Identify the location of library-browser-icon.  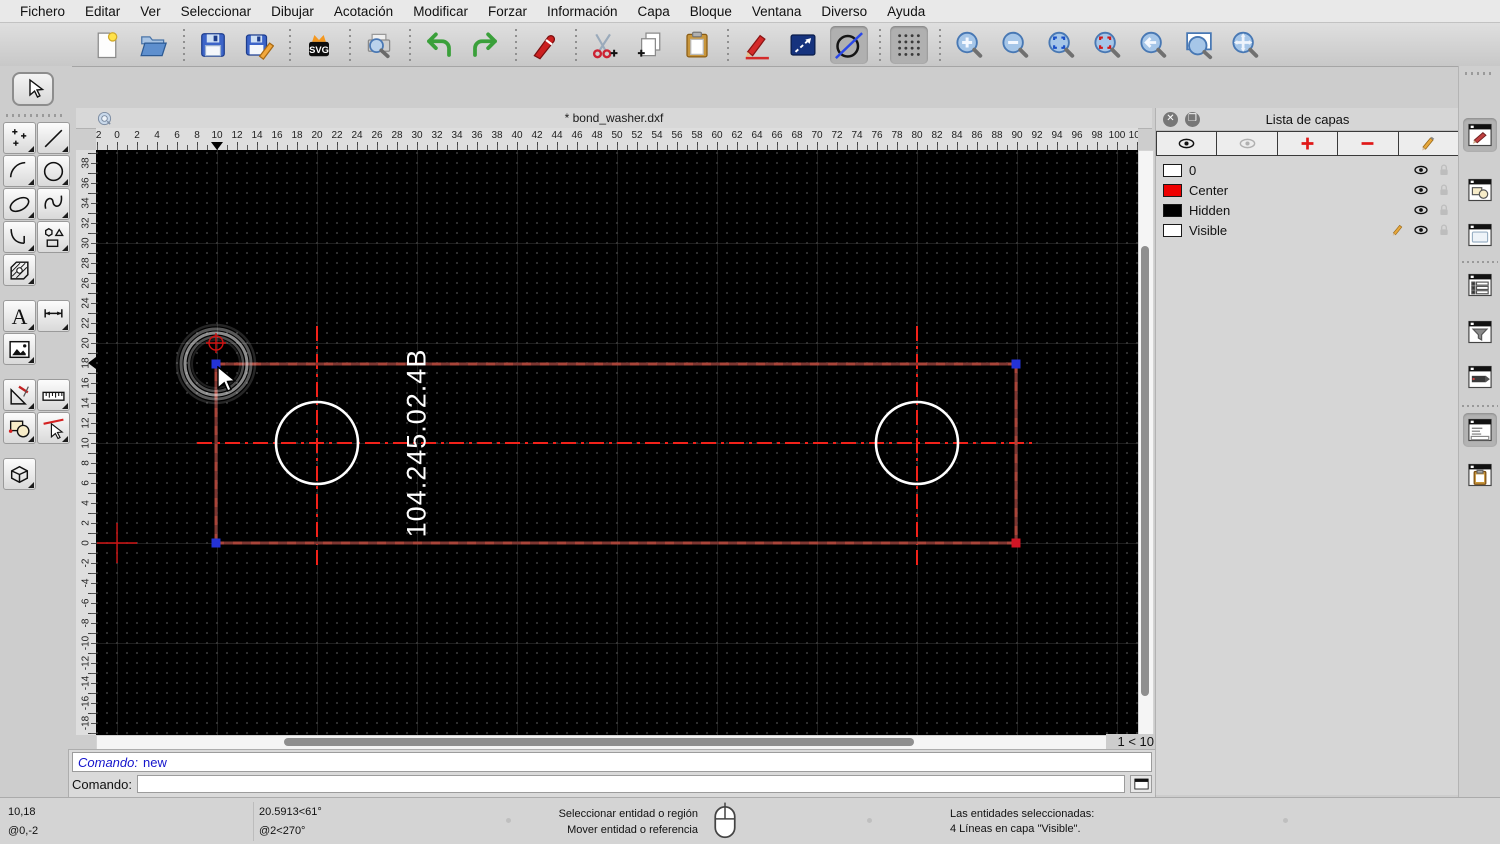
(1480, 235).